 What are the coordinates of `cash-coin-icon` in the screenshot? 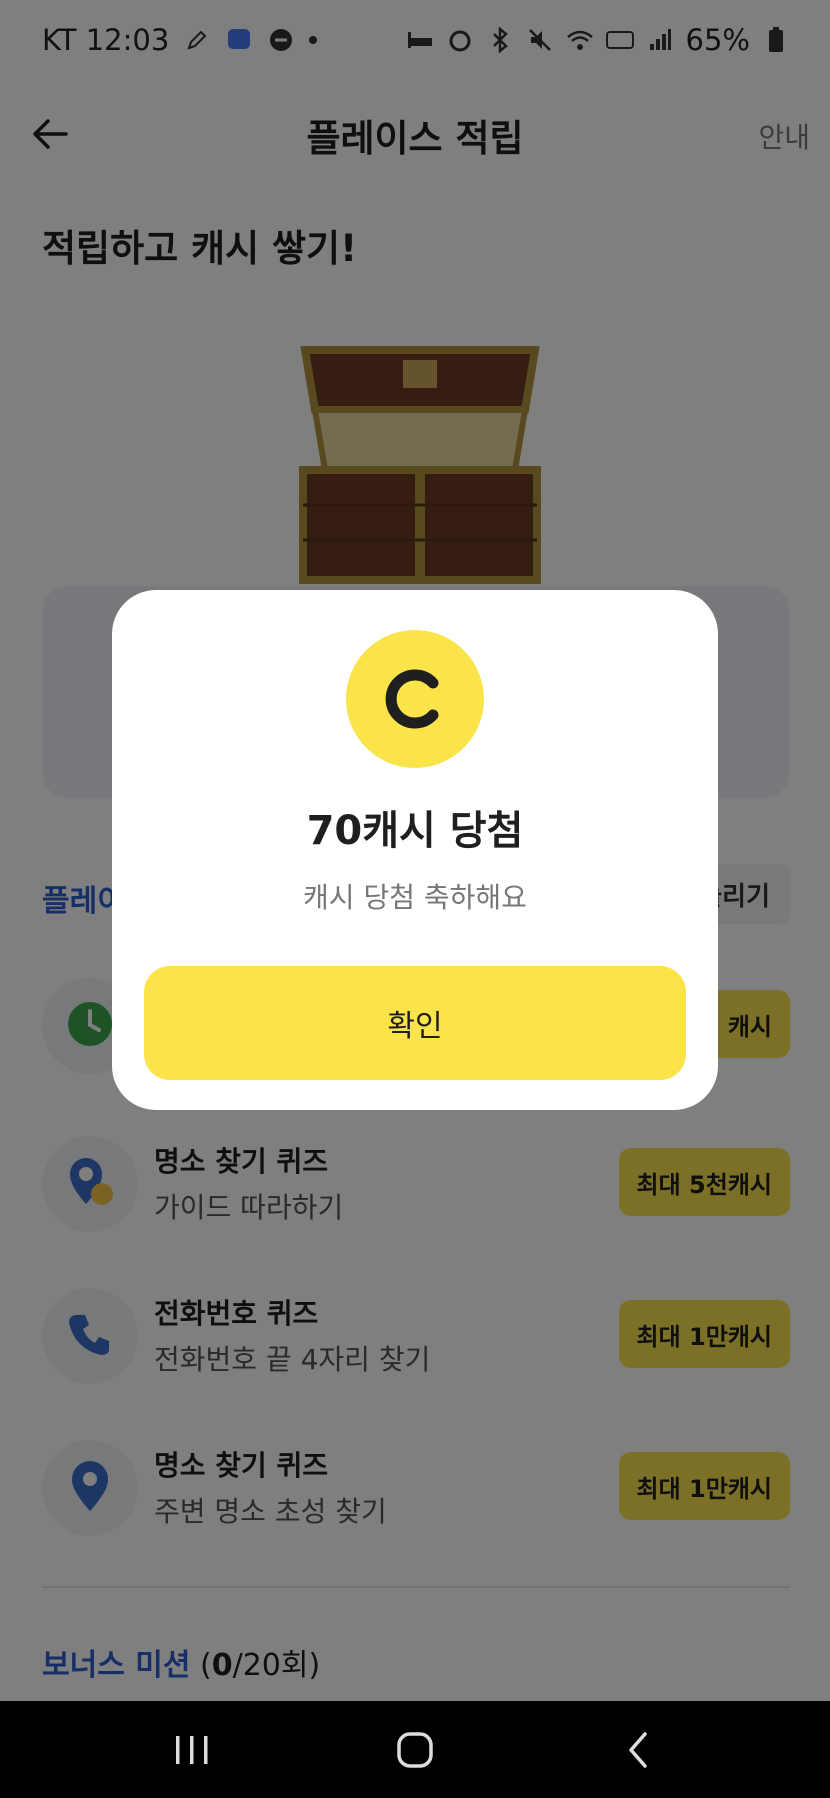 It's located at (415, 699).